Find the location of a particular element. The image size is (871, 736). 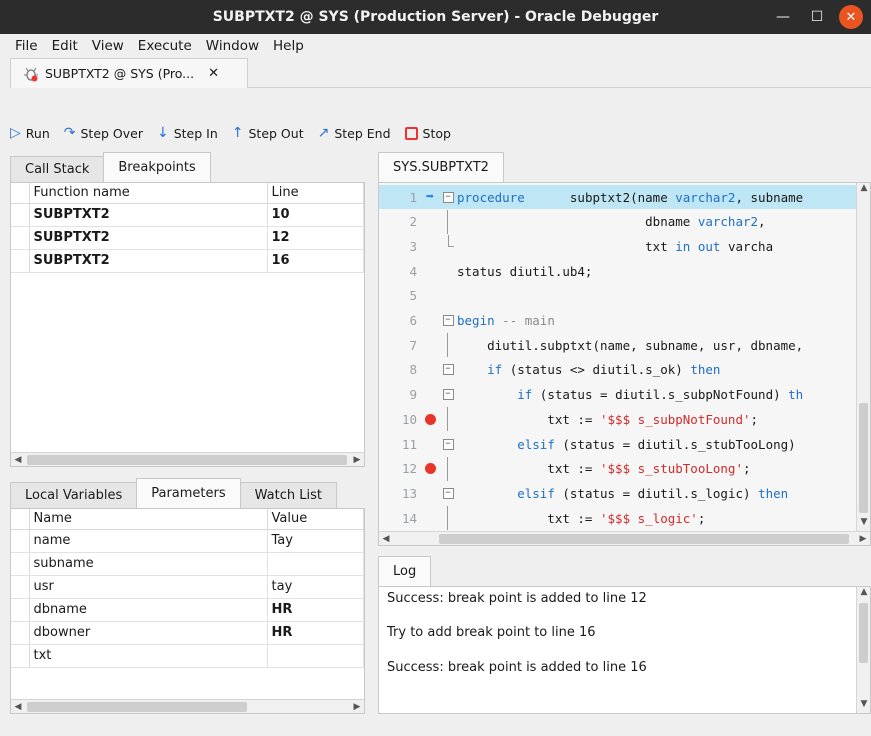

code-line: 6 − begin -- main is located at coordinates (618, 321).